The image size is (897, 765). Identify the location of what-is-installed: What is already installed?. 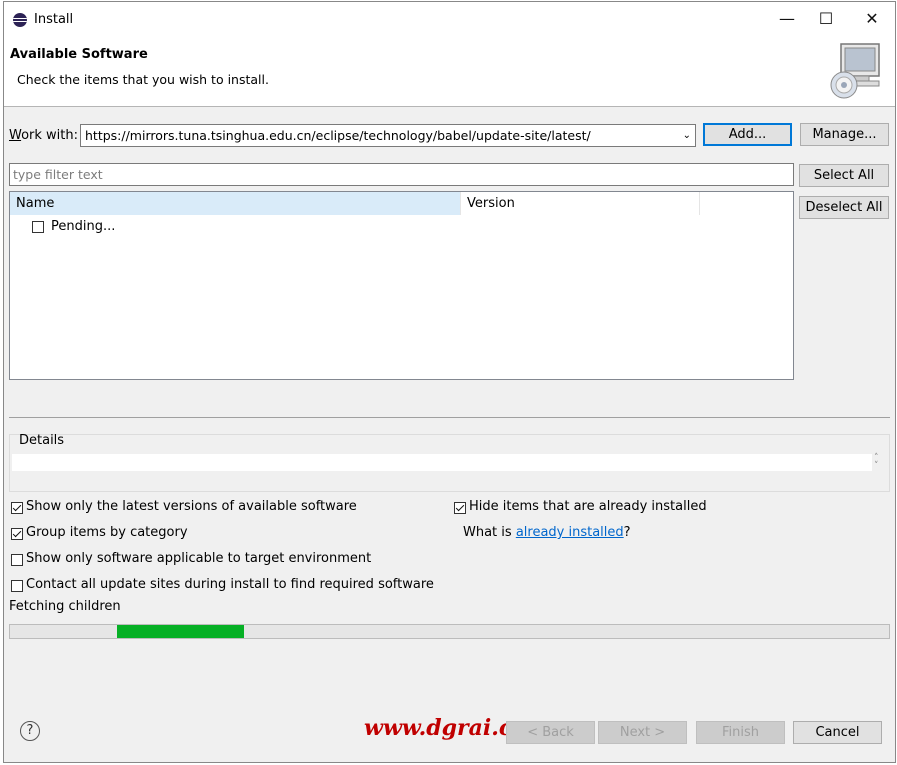
(547, 532).